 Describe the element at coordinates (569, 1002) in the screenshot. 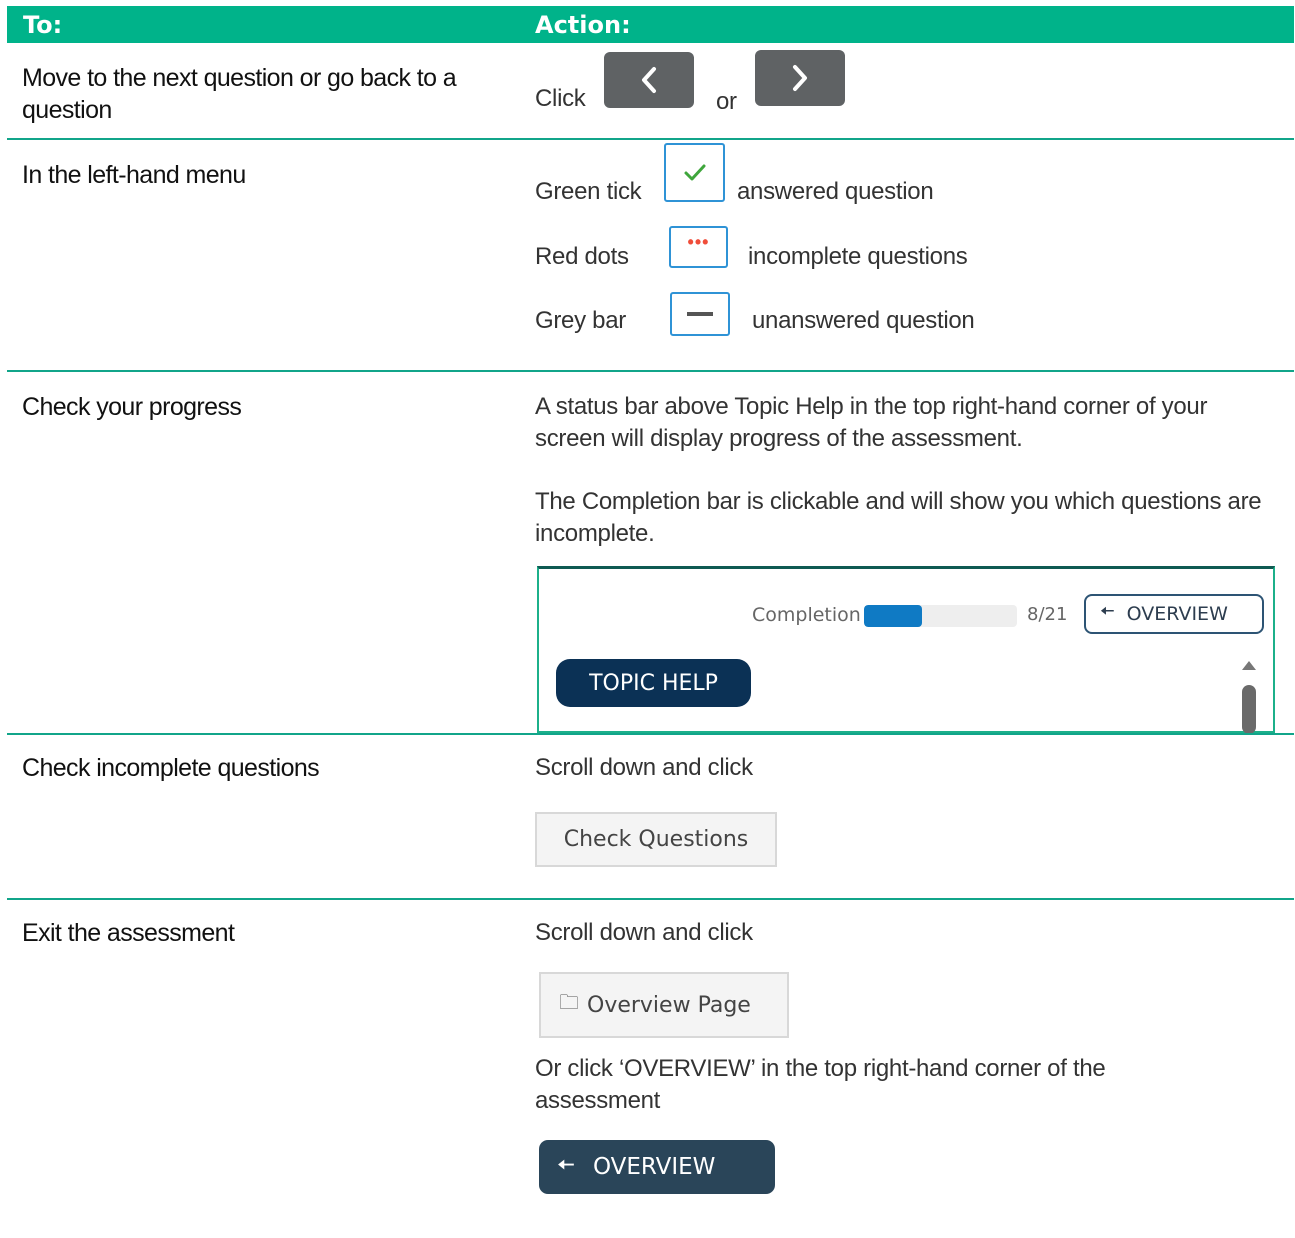

I see `folder-icon: 🗀` at that location.